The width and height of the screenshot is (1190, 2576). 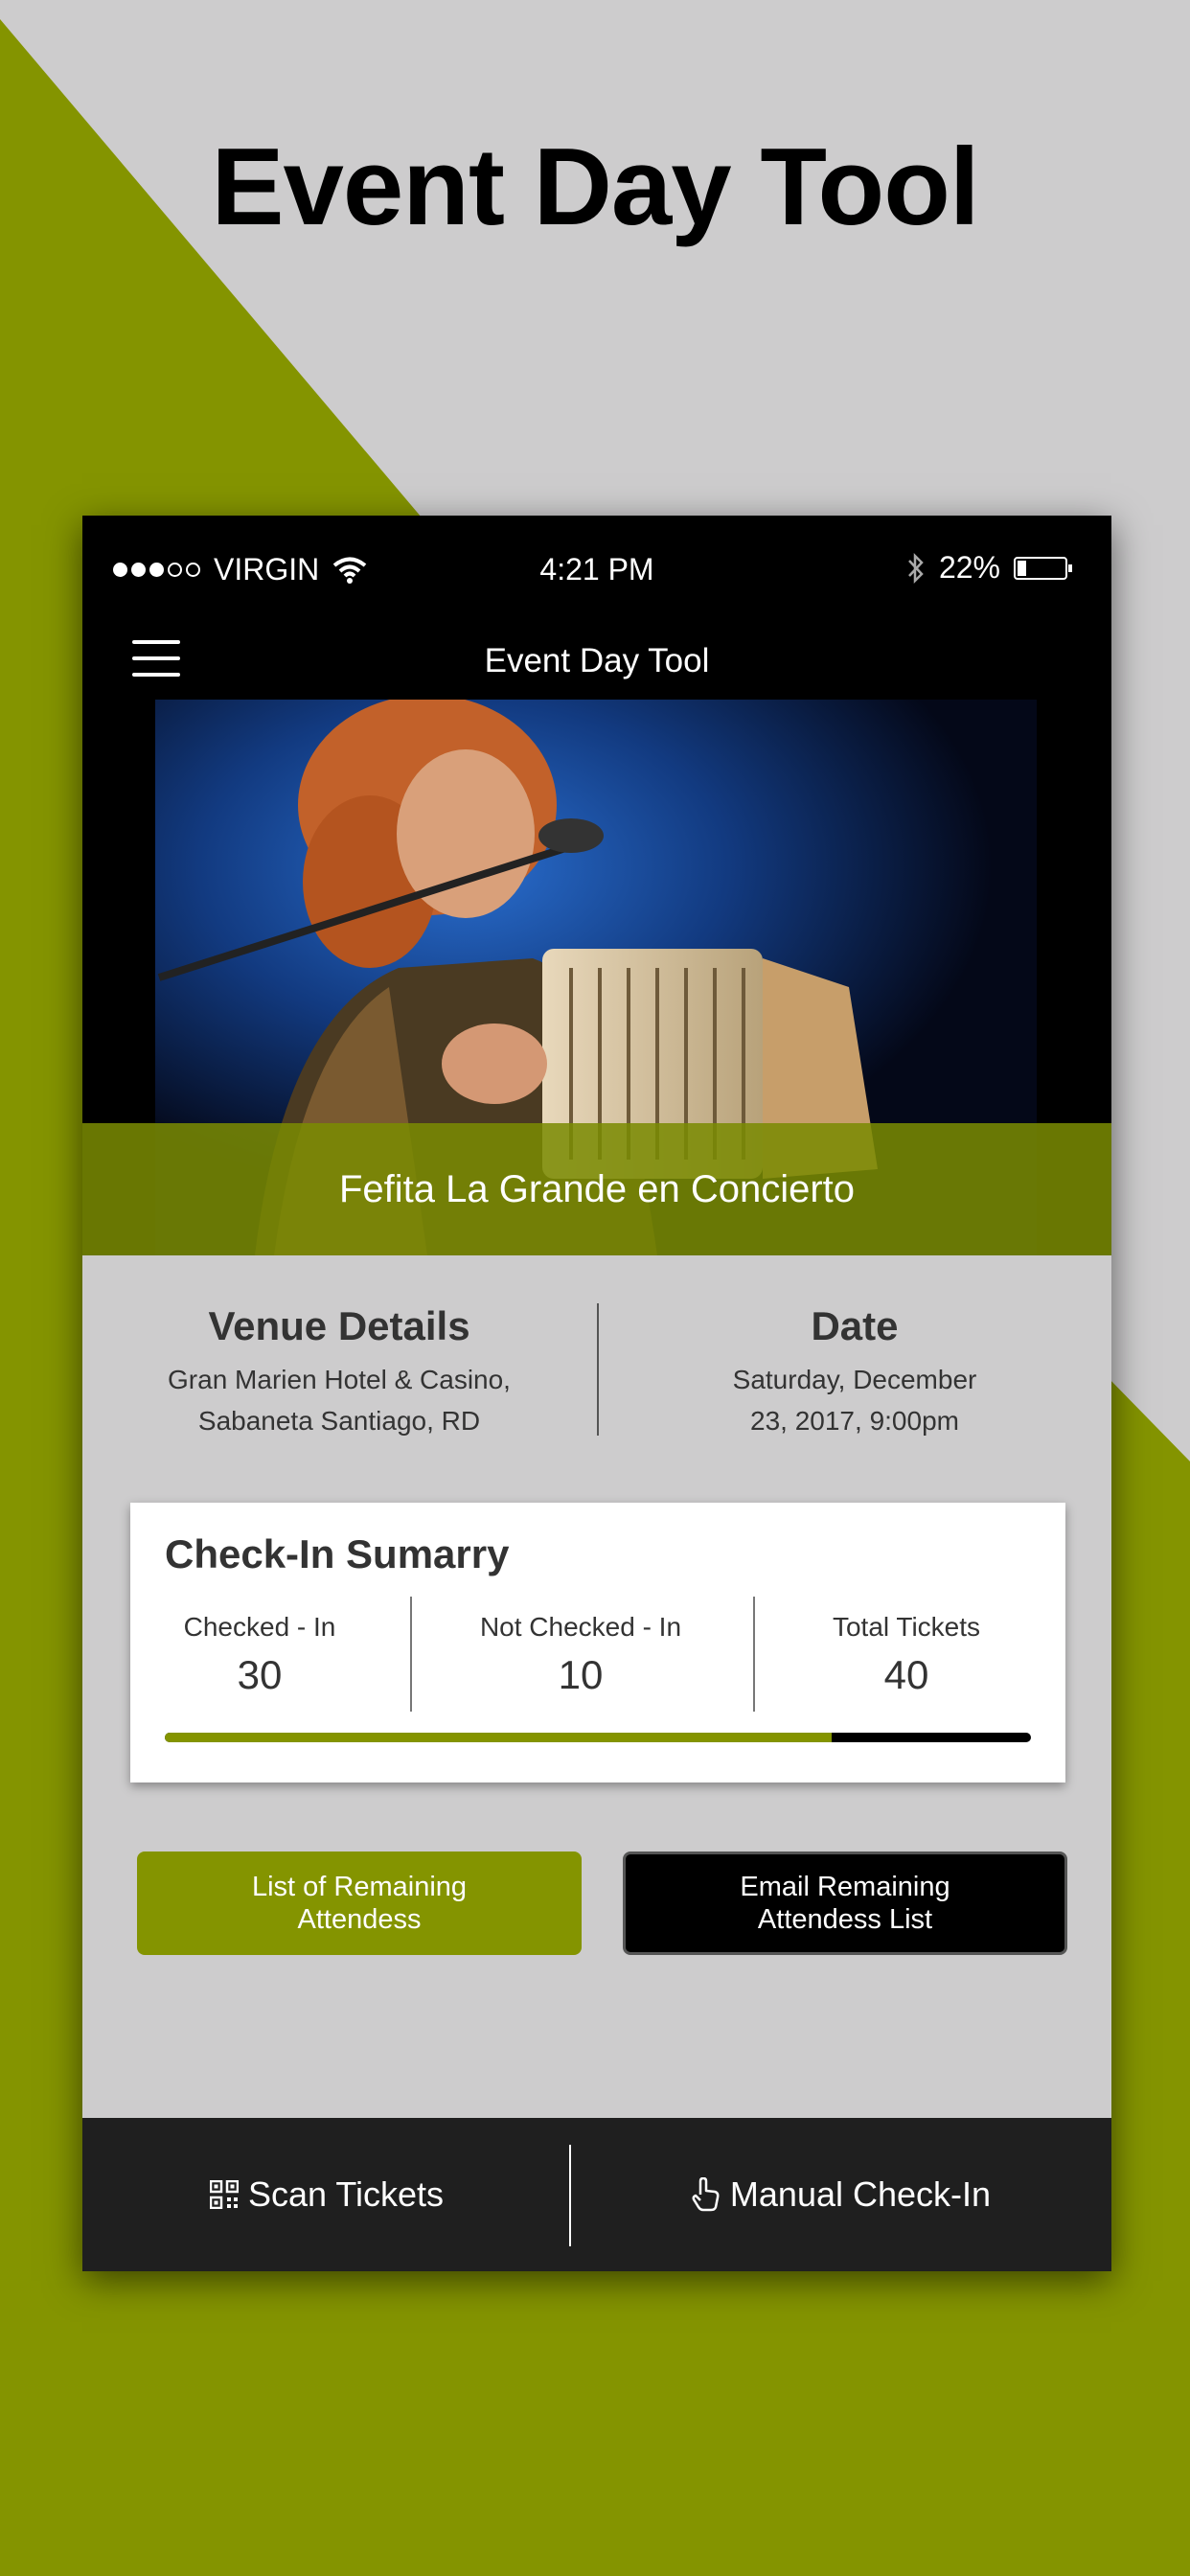 What do you see at coordinates (969, 567) in the screenshot?
I see `battery-percent: 22%` at bounding box center [969, 567].